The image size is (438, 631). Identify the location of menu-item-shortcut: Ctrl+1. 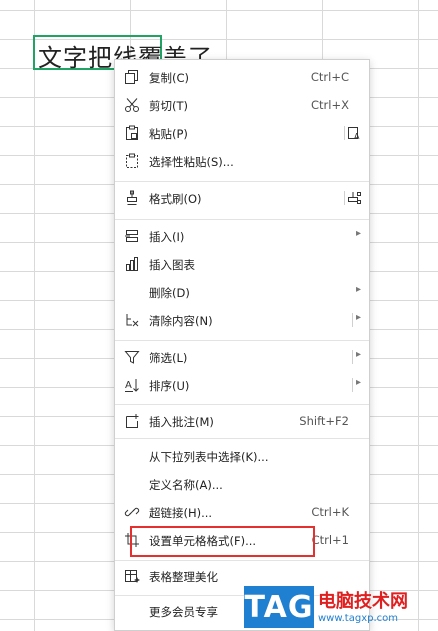
(330, 540).